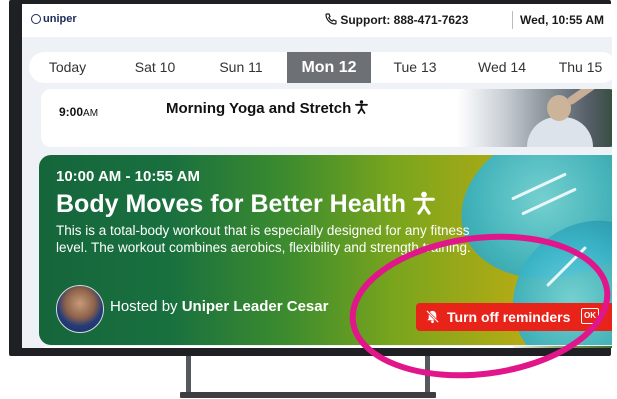 This screenshot has height=399, width=617. What do you see at coordinates (219, 306) in the screenshot?
I see `host-line: Hosted by Uniper Leader Cesar` at bounding box center [219, 306].